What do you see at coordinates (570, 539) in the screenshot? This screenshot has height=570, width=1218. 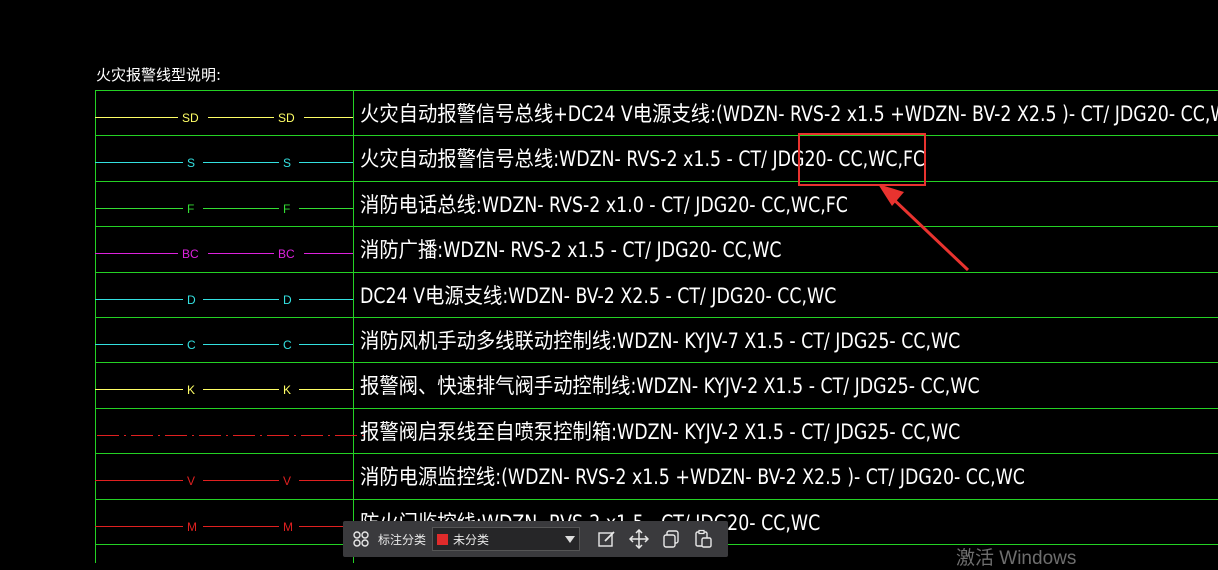 I see `chevron-down-icon` at bounding box center [570, 539].